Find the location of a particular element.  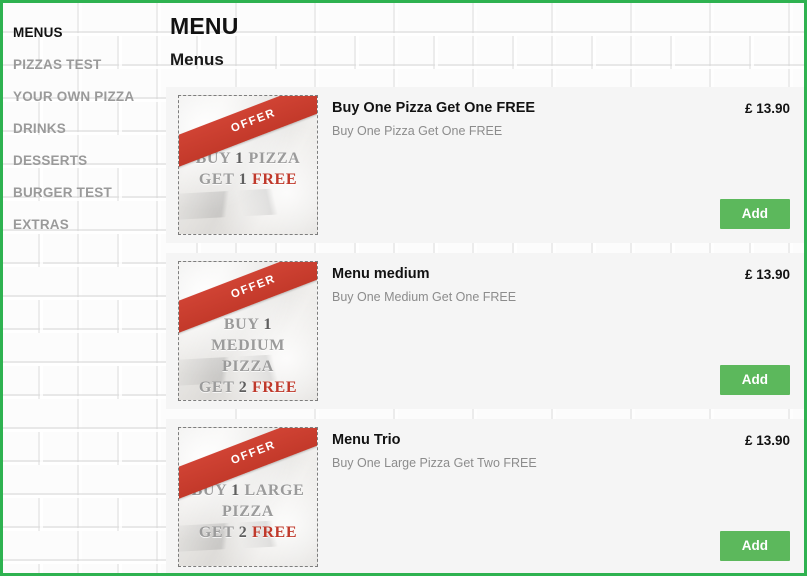

menu-item-name: Menu medium is located at coordinates (381, 274).